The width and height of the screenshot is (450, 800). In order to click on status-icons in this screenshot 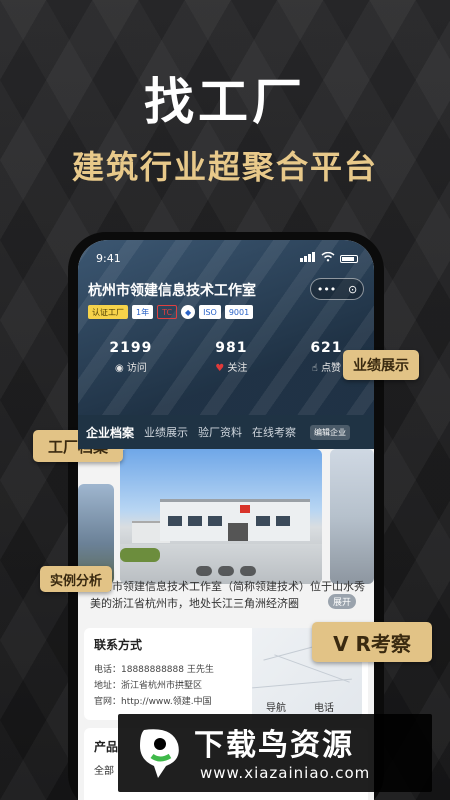, I will do `click(329, 258)`.